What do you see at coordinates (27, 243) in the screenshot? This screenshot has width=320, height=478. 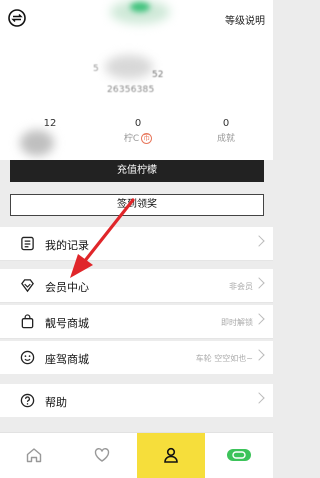 I see `list-icon` at bounding box center [27, 243].